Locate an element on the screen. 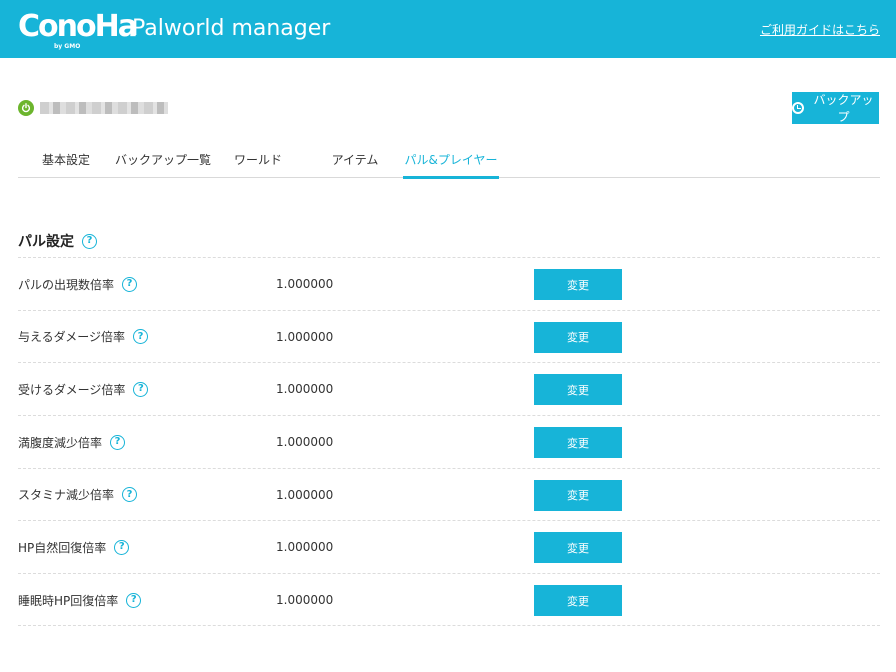 Image resolution: width=896 pixels, height=672 pixels. setting-label: HP自然回復倍率? is located at coordinates (74, 547).